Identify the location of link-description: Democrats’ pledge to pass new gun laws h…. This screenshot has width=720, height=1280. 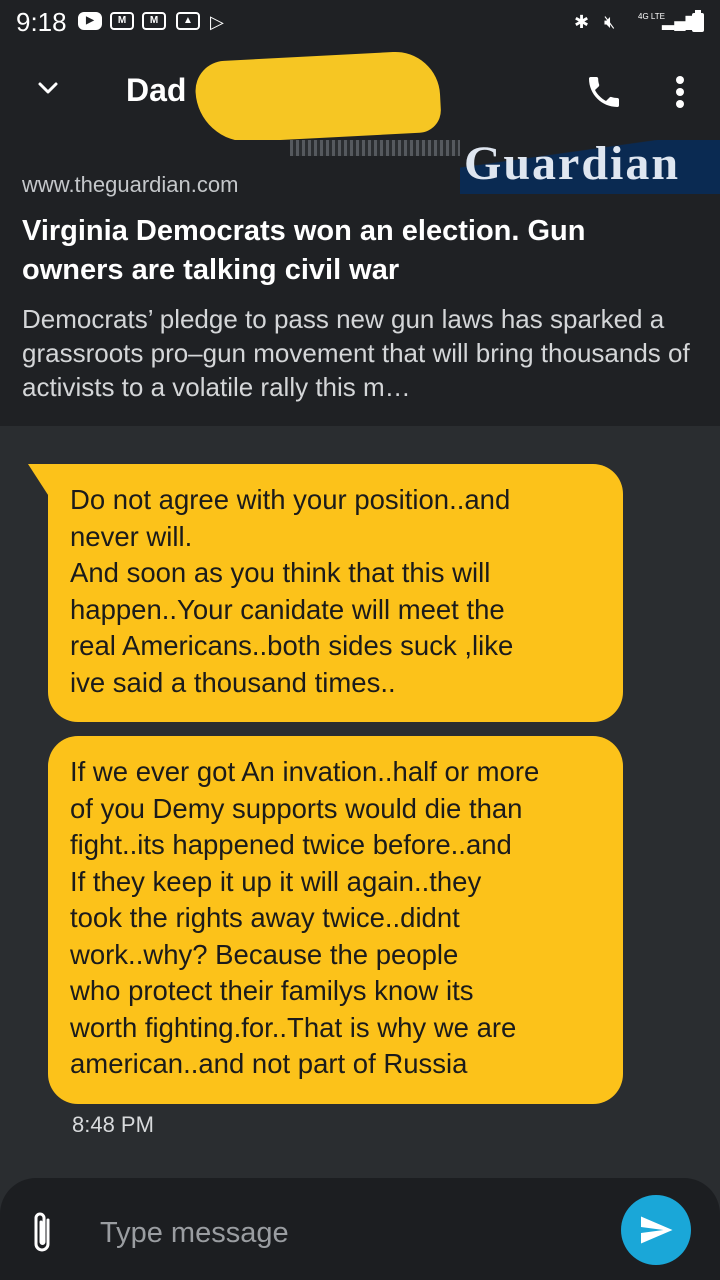
(356, 353).